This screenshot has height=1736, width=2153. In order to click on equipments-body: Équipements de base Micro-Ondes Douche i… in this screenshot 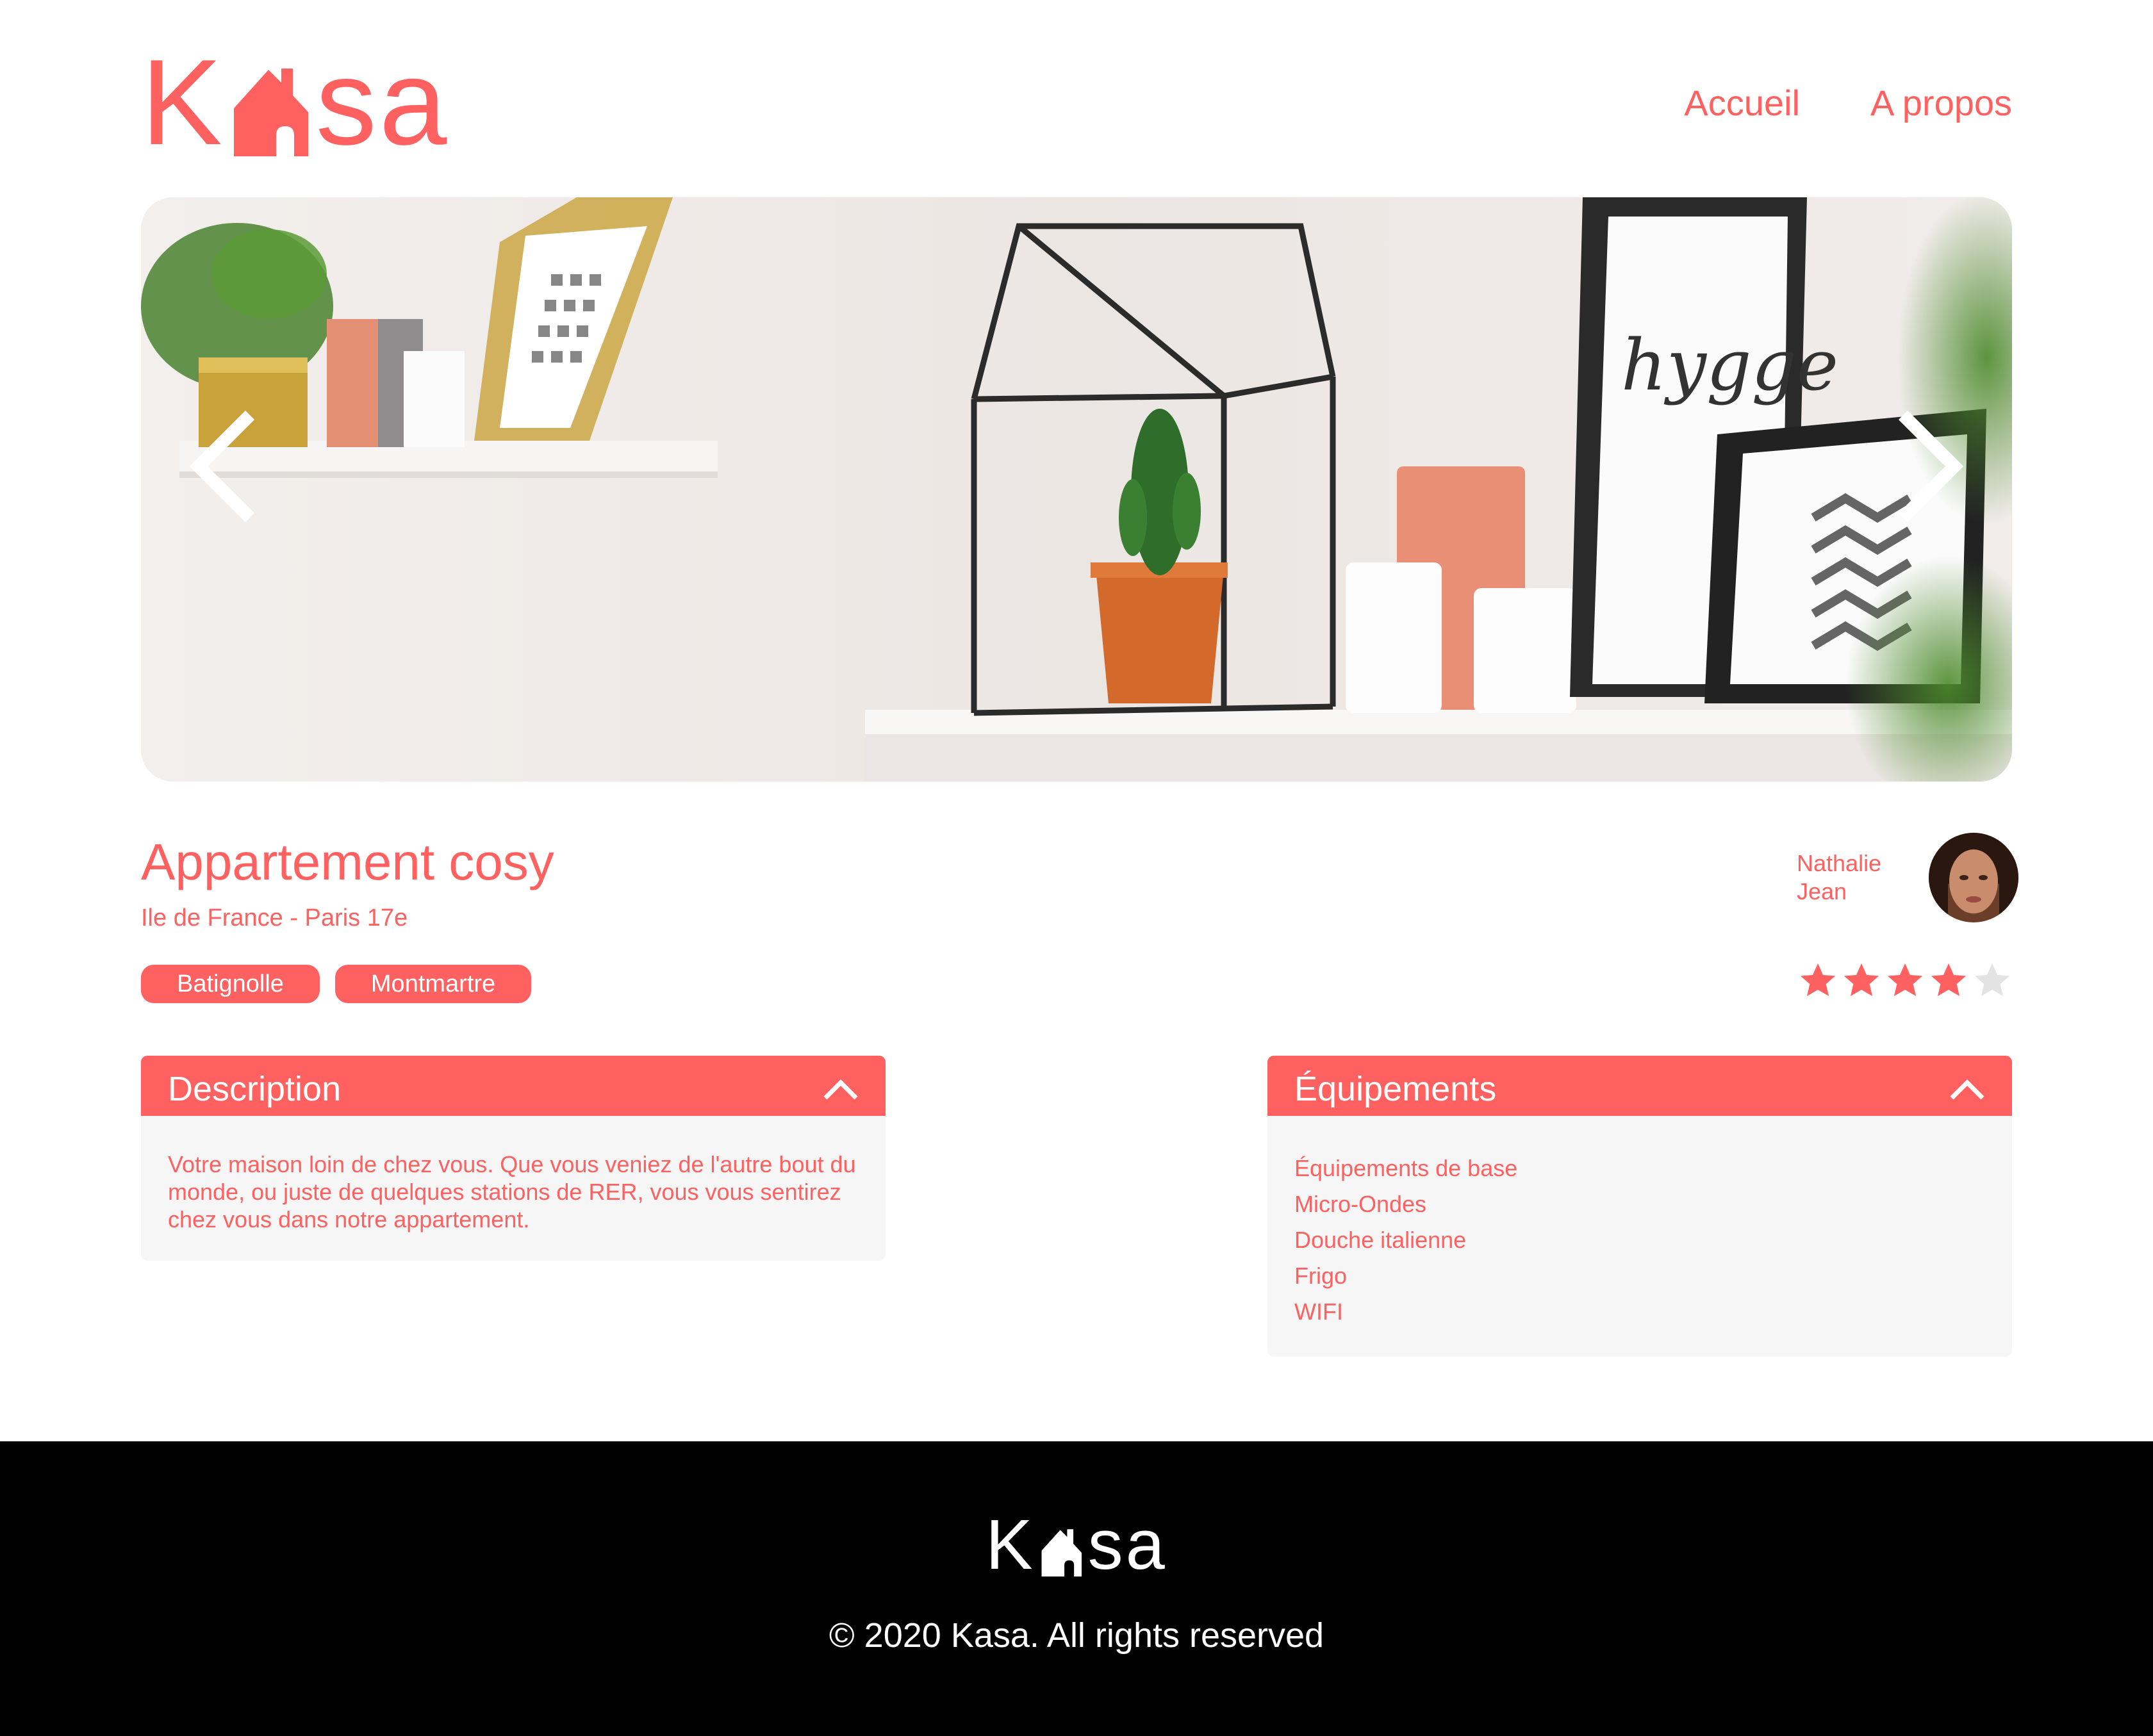, I will do `click(1640, 1236)`.